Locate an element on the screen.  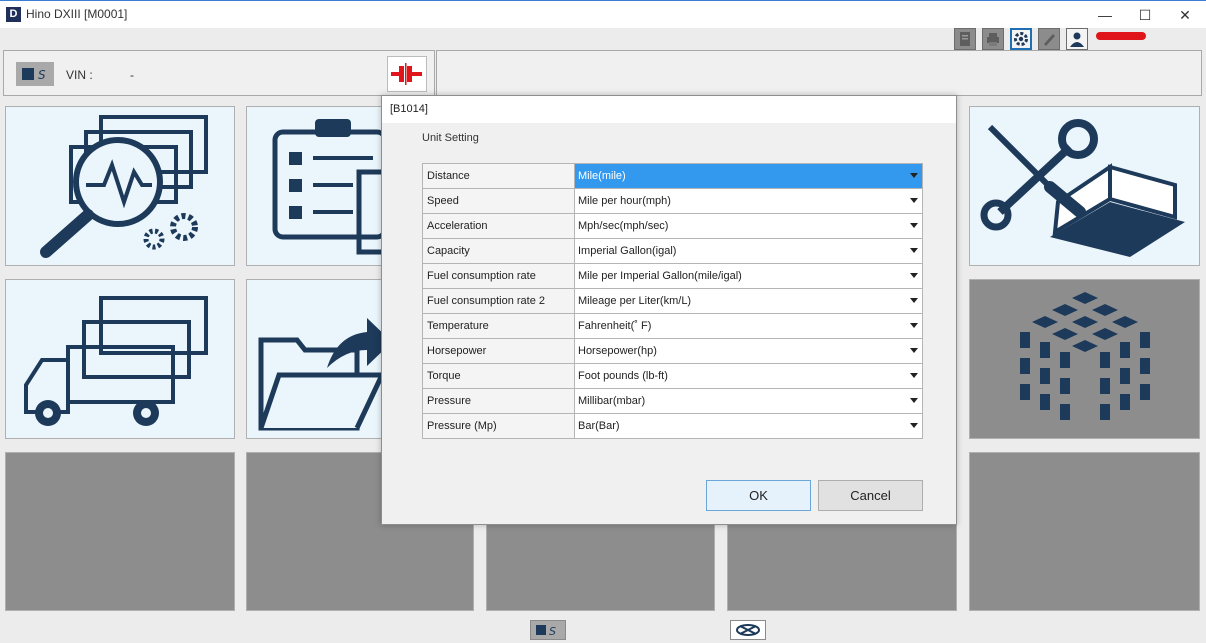
diagnosis-tile is located at coordinates (120, 186).